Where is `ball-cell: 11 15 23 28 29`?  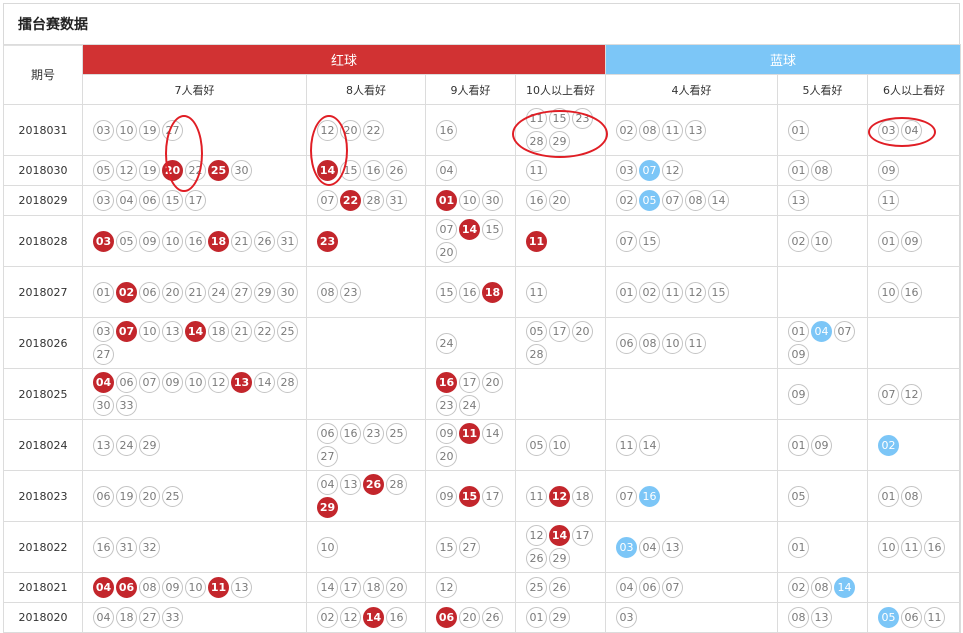 ball-cell: 11 15 23 28 29 is located at coordinates (560, 130).